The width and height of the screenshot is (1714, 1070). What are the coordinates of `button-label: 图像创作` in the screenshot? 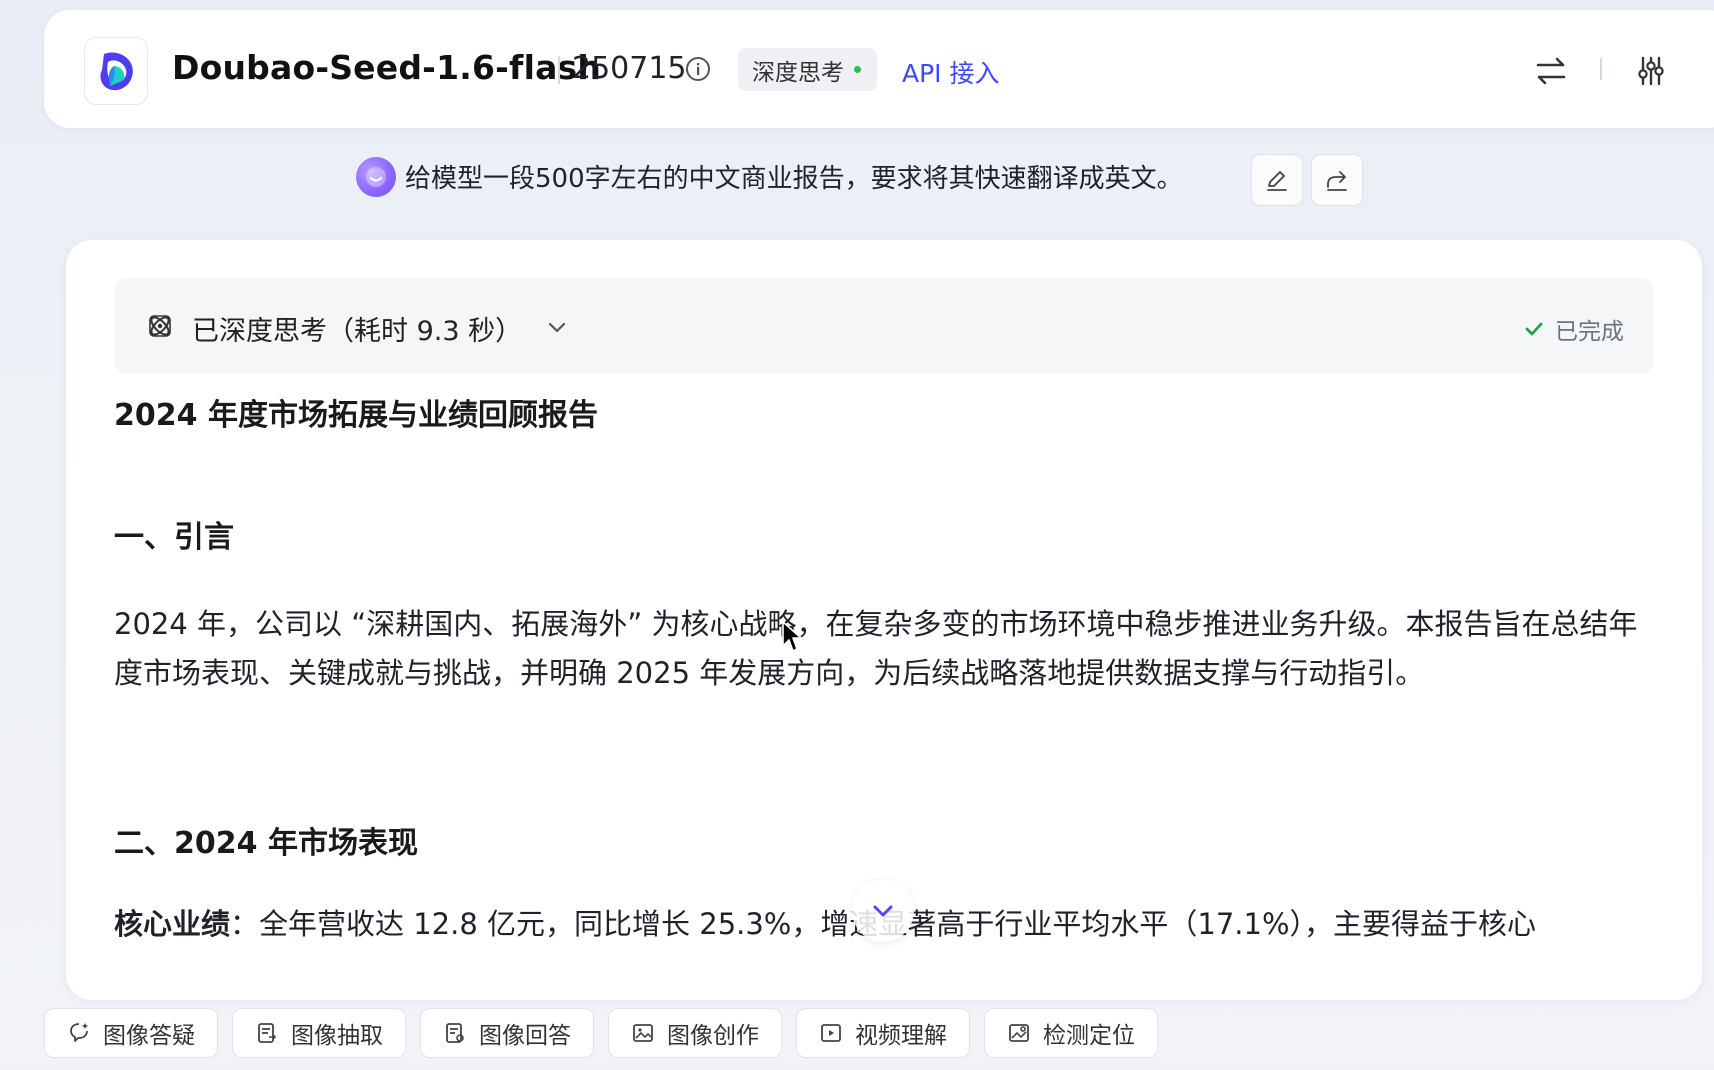 It's located at (713, 1036).